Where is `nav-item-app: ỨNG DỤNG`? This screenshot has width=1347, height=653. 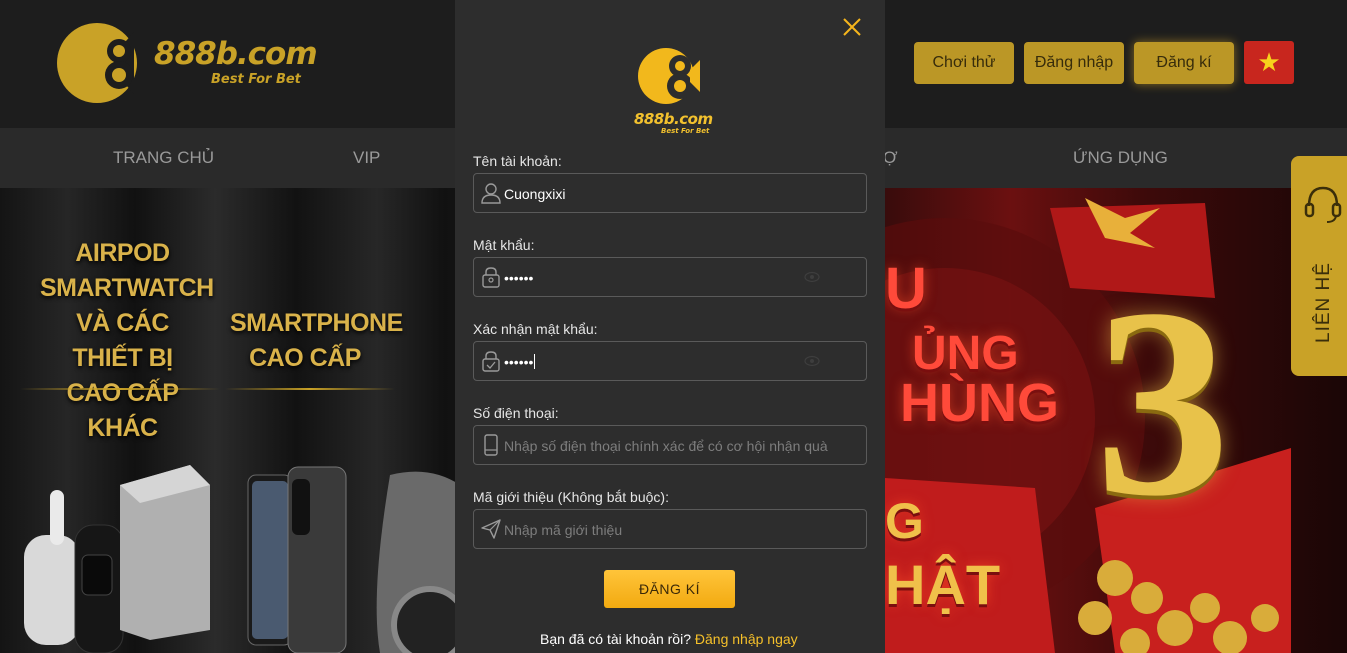 nav-item-app: ỨNG DỤNG is located at coordinates (1120, 158).